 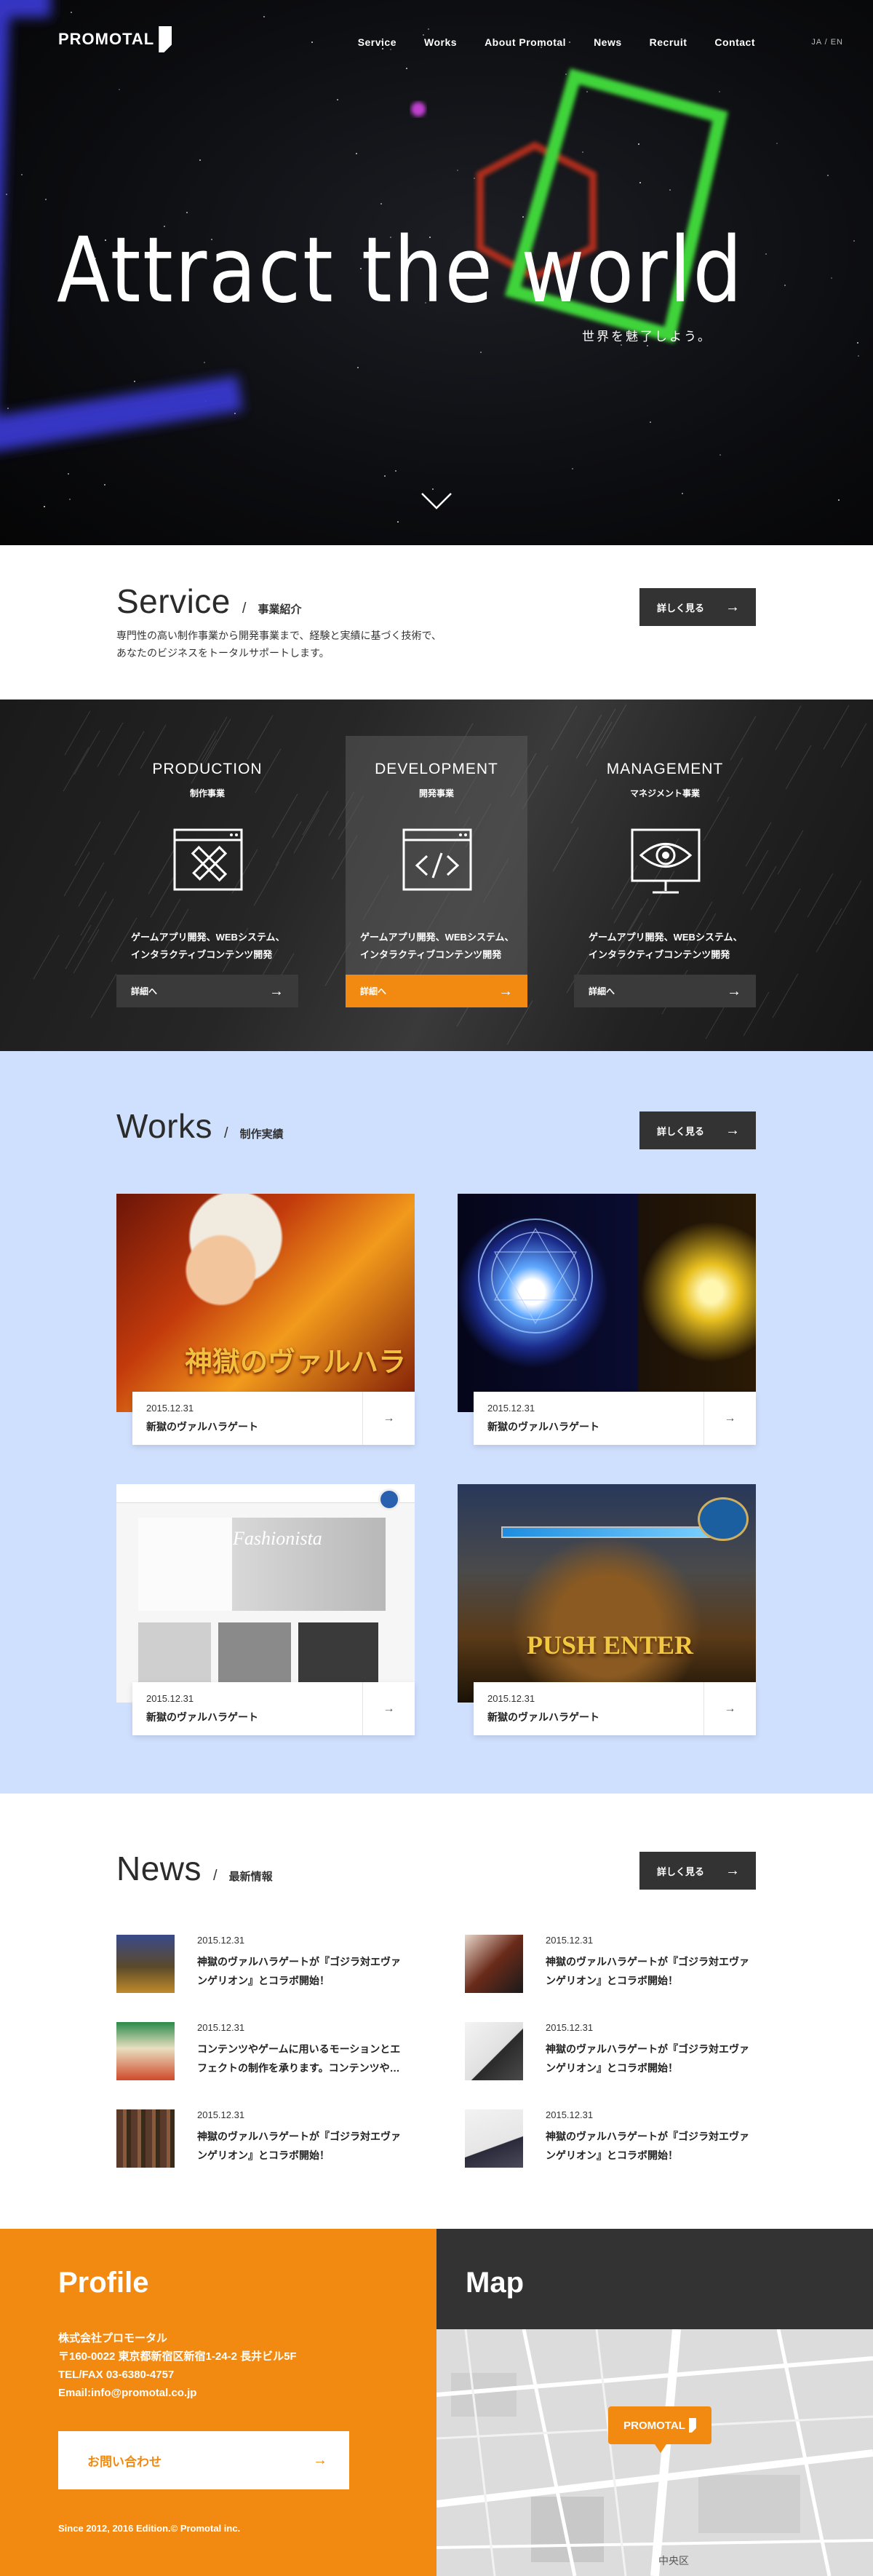 I want to click on button-label: 詳しく見る, so click(x=681, y=608).